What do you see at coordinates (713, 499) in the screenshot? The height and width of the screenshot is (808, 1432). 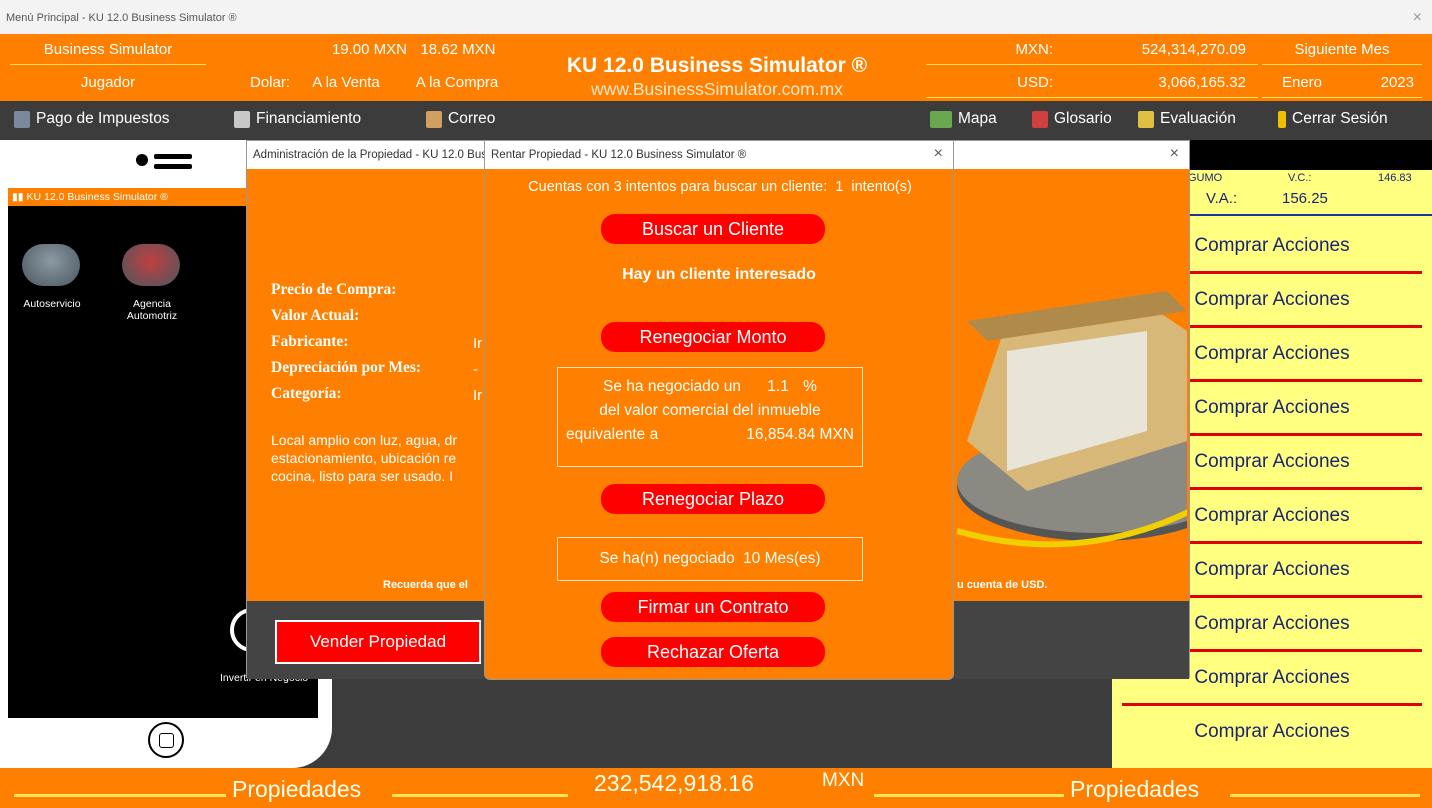 I see `renegotiate-term-button: Renegociar Plazo` at bounding box center [713, 499].